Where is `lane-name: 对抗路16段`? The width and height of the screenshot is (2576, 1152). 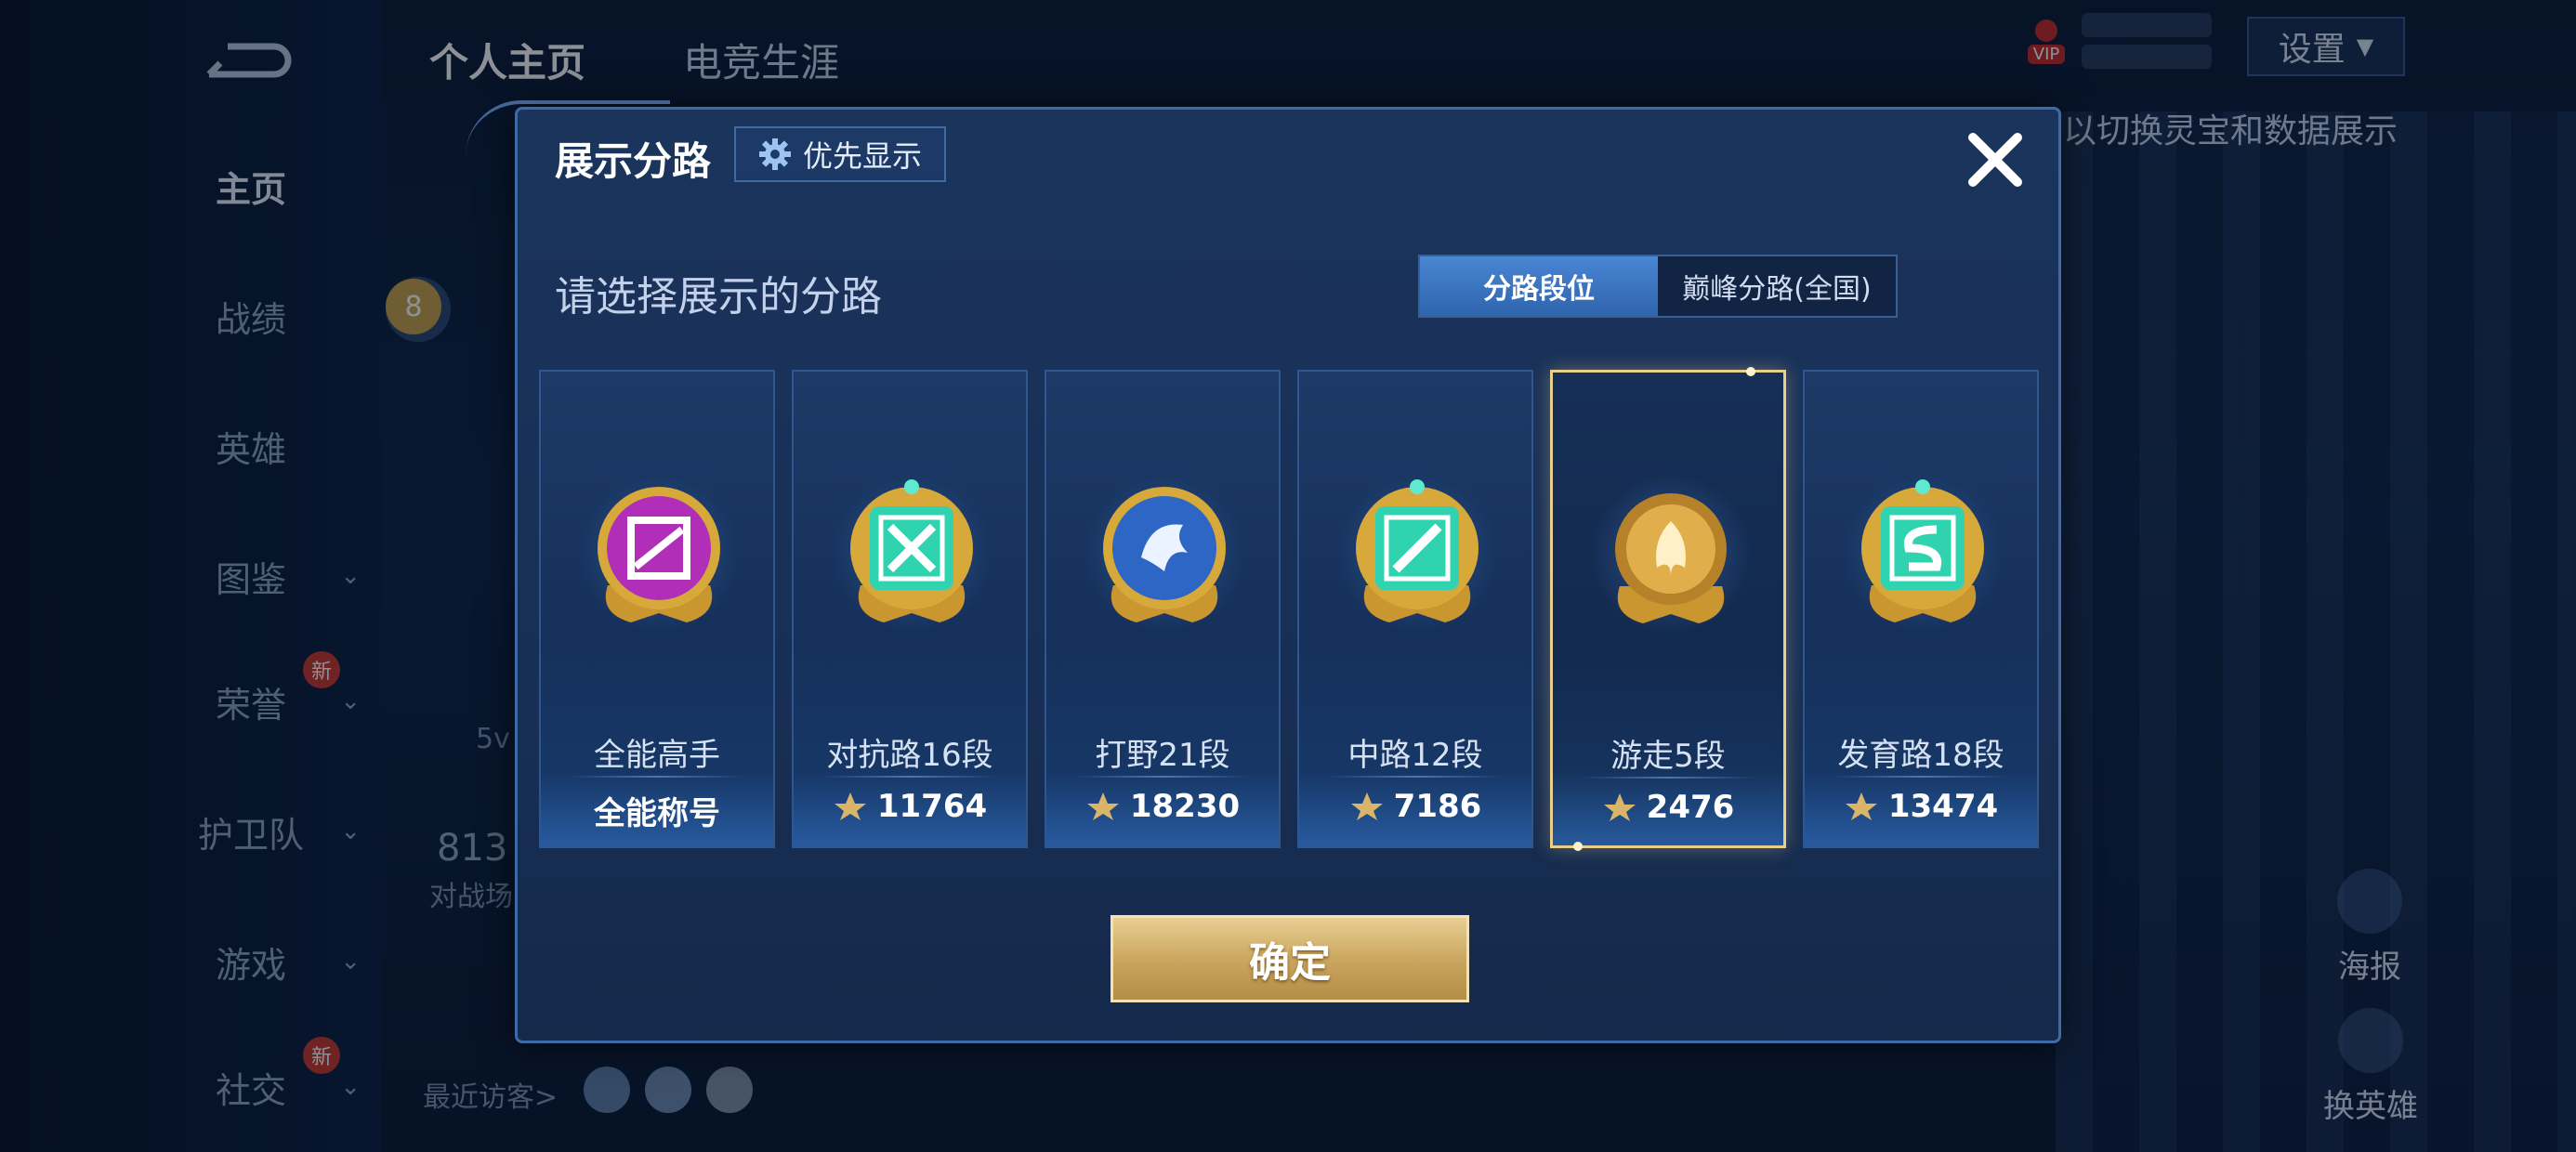 lane-name: 对抗路16段 is located at coordinates (909, 755).